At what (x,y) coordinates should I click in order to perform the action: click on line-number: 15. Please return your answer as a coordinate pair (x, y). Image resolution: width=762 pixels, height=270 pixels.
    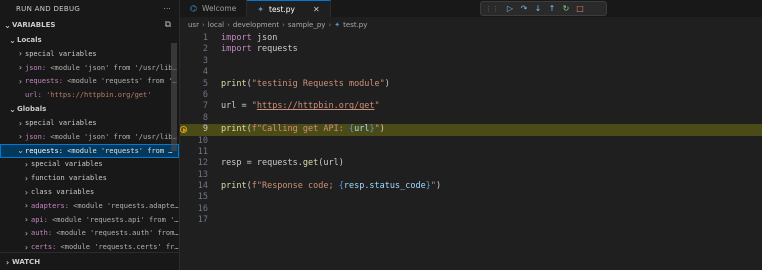
    Looking at the image, I should click on (202, 197).